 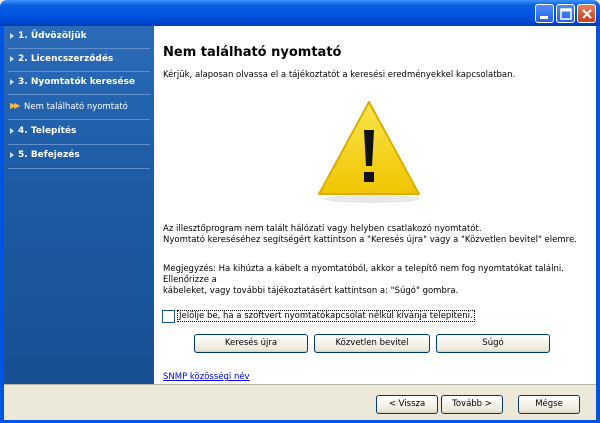 I want to click on help-button: Súgó, so click(x=493, y=343).